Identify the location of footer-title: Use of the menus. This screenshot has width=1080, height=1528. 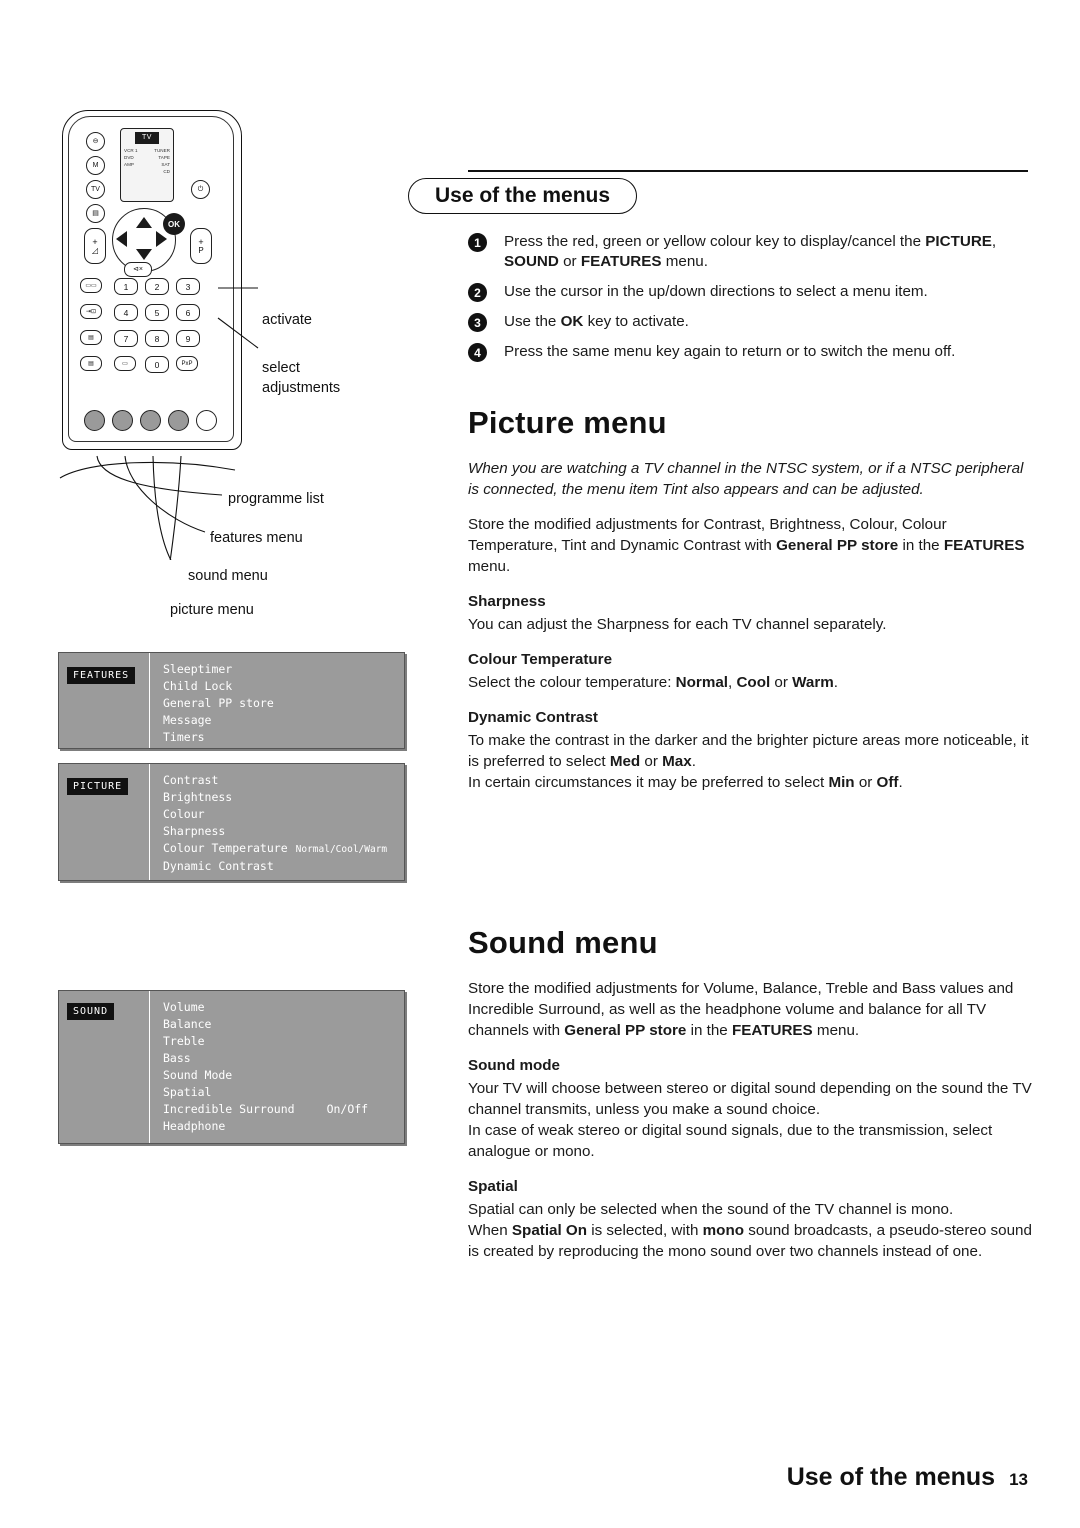
(891, 1477).